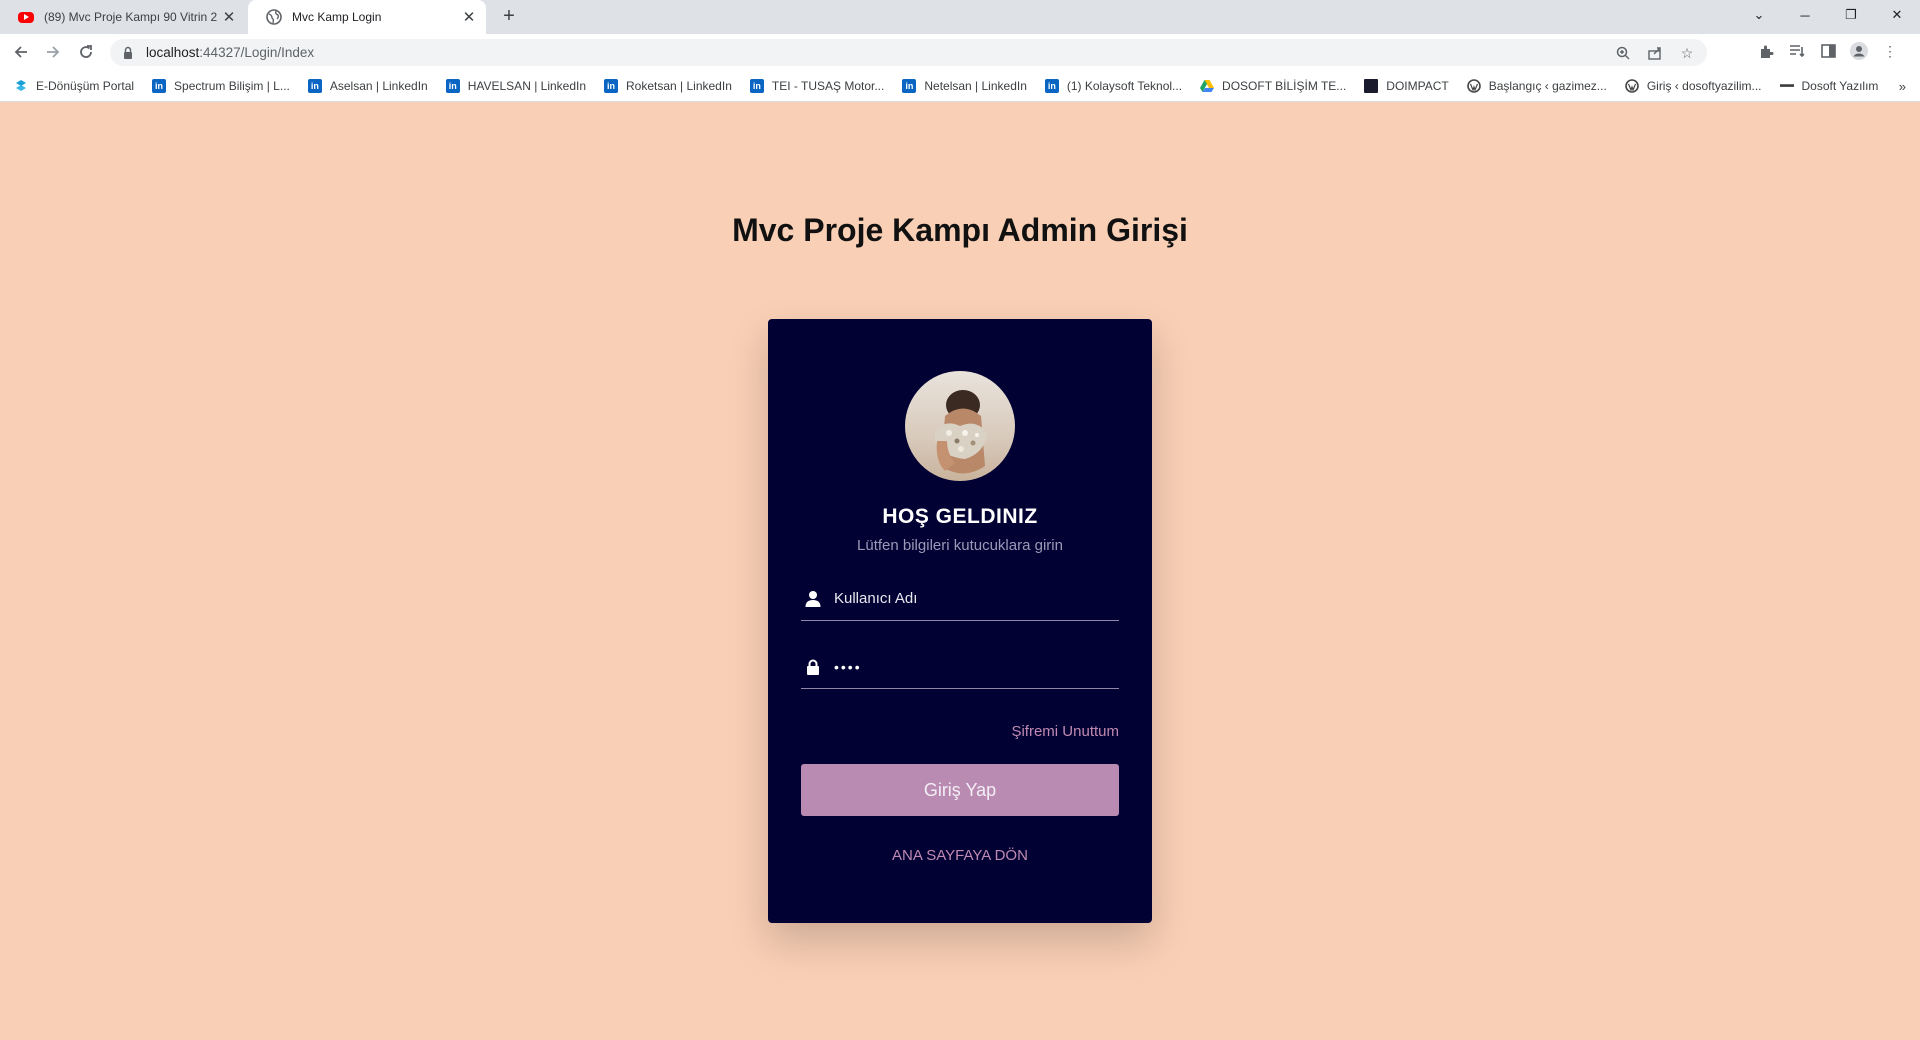 Image resolution: width=1920 pixels, height=1040 pixels. Describe the element at coordinates (26, 17) in the screenshot. I see `youtube-icon` at that location.